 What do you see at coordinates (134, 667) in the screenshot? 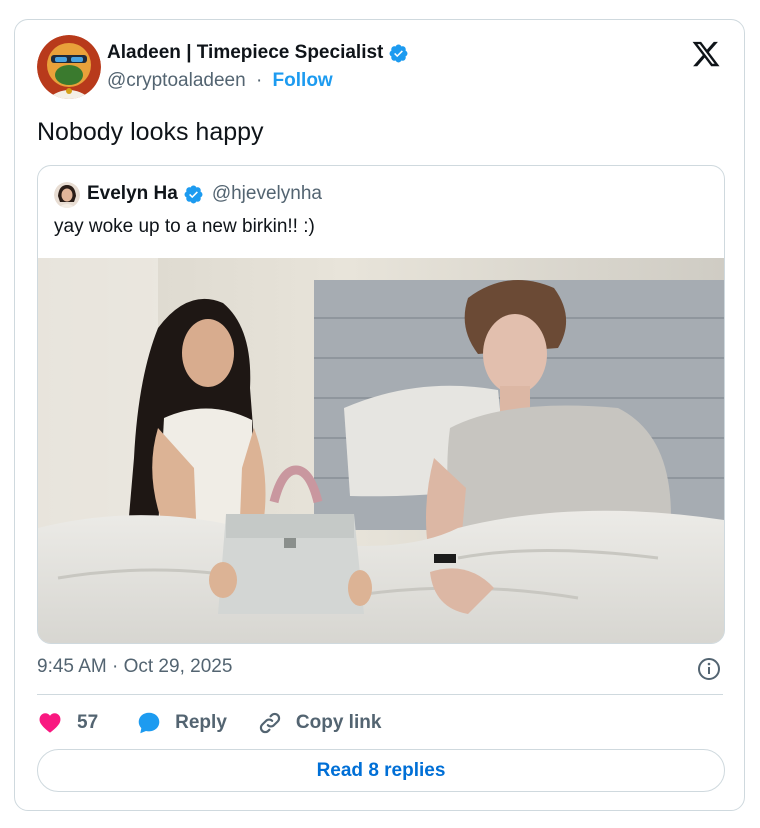
I see `tweet-timestamp: 9:45 AM · Oct 29, 2025` at bounding box center [134, 667].